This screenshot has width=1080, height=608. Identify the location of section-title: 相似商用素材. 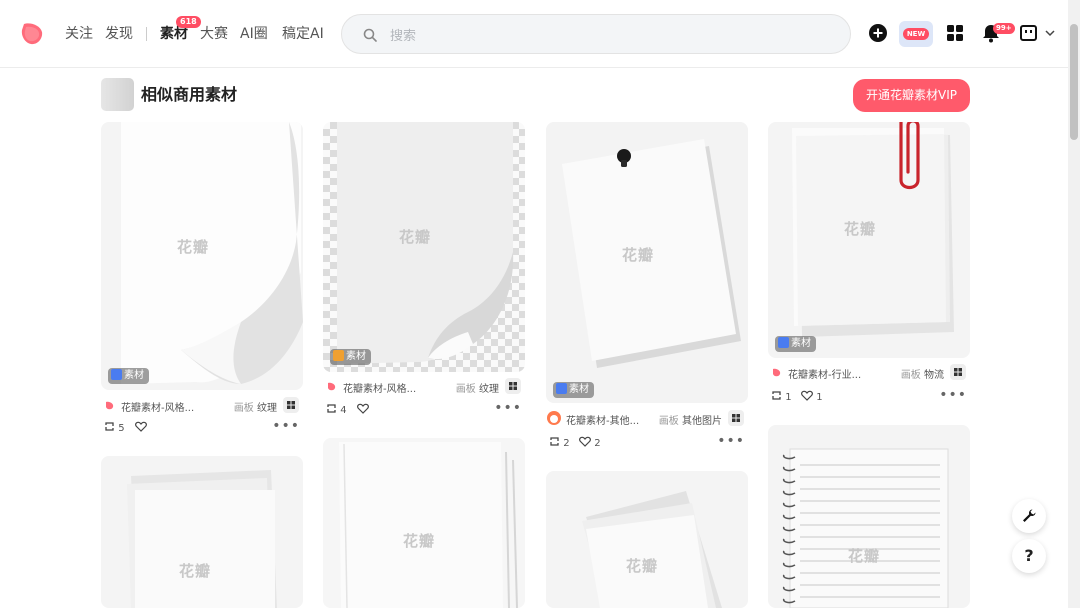
(189, 94).